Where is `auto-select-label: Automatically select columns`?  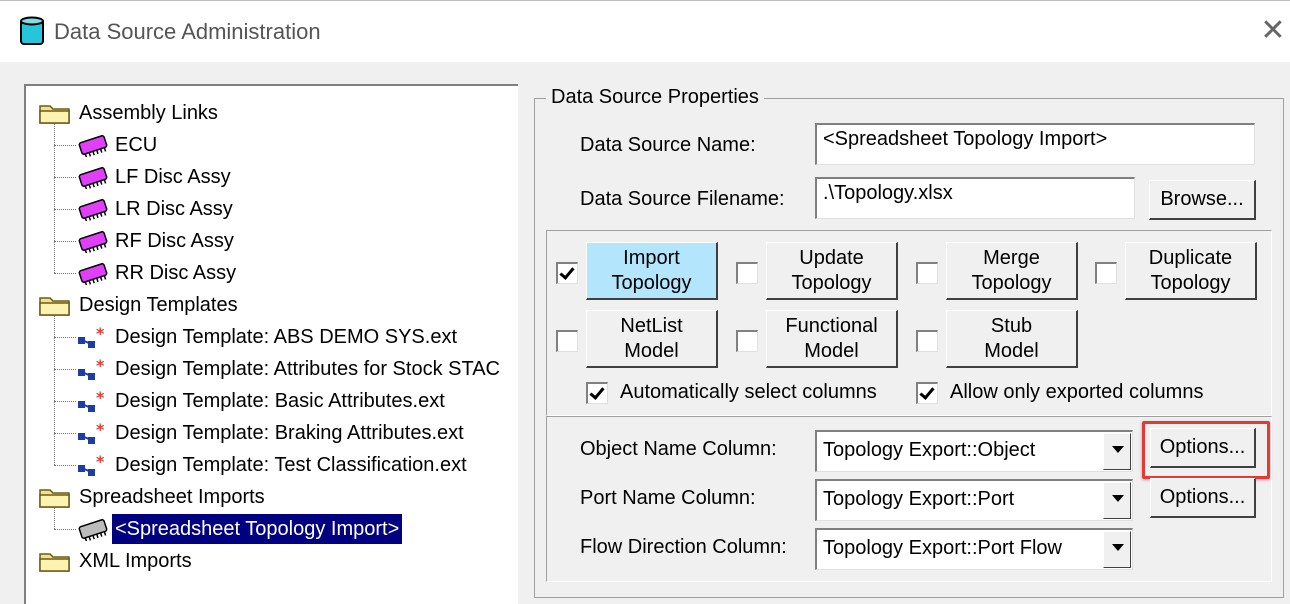 auto-select-label: Automatically select columns is located at coordinates (748, 392).